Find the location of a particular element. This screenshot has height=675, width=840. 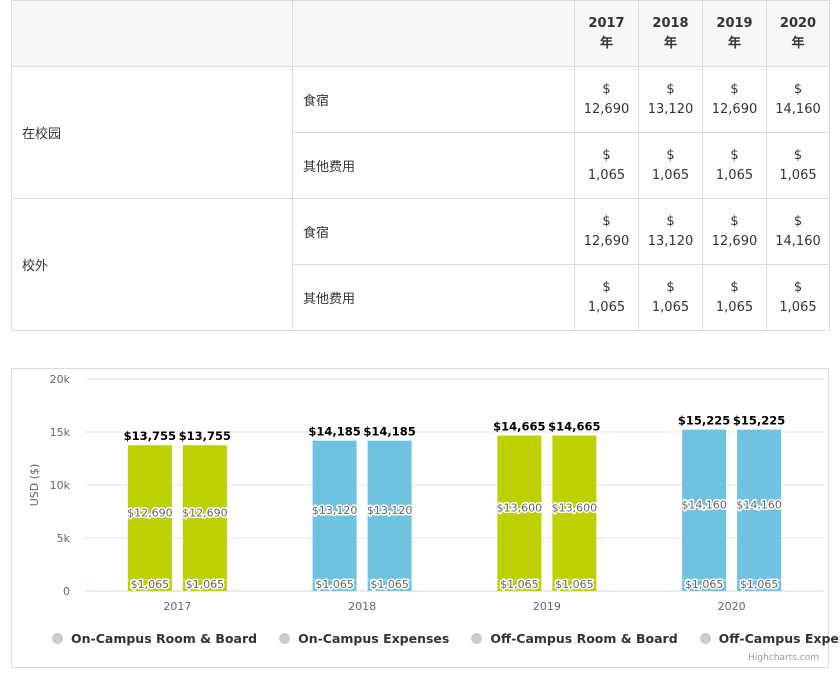

chart-credits: Highcharts.com is located at coordinates (783, 658).